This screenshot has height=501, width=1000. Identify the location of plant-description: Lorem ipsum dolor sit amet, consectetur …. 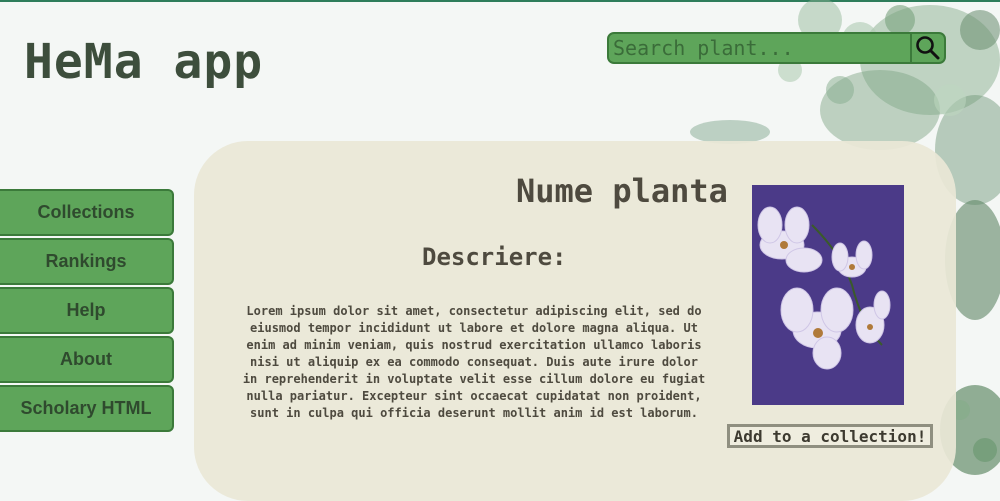
(474, 362).